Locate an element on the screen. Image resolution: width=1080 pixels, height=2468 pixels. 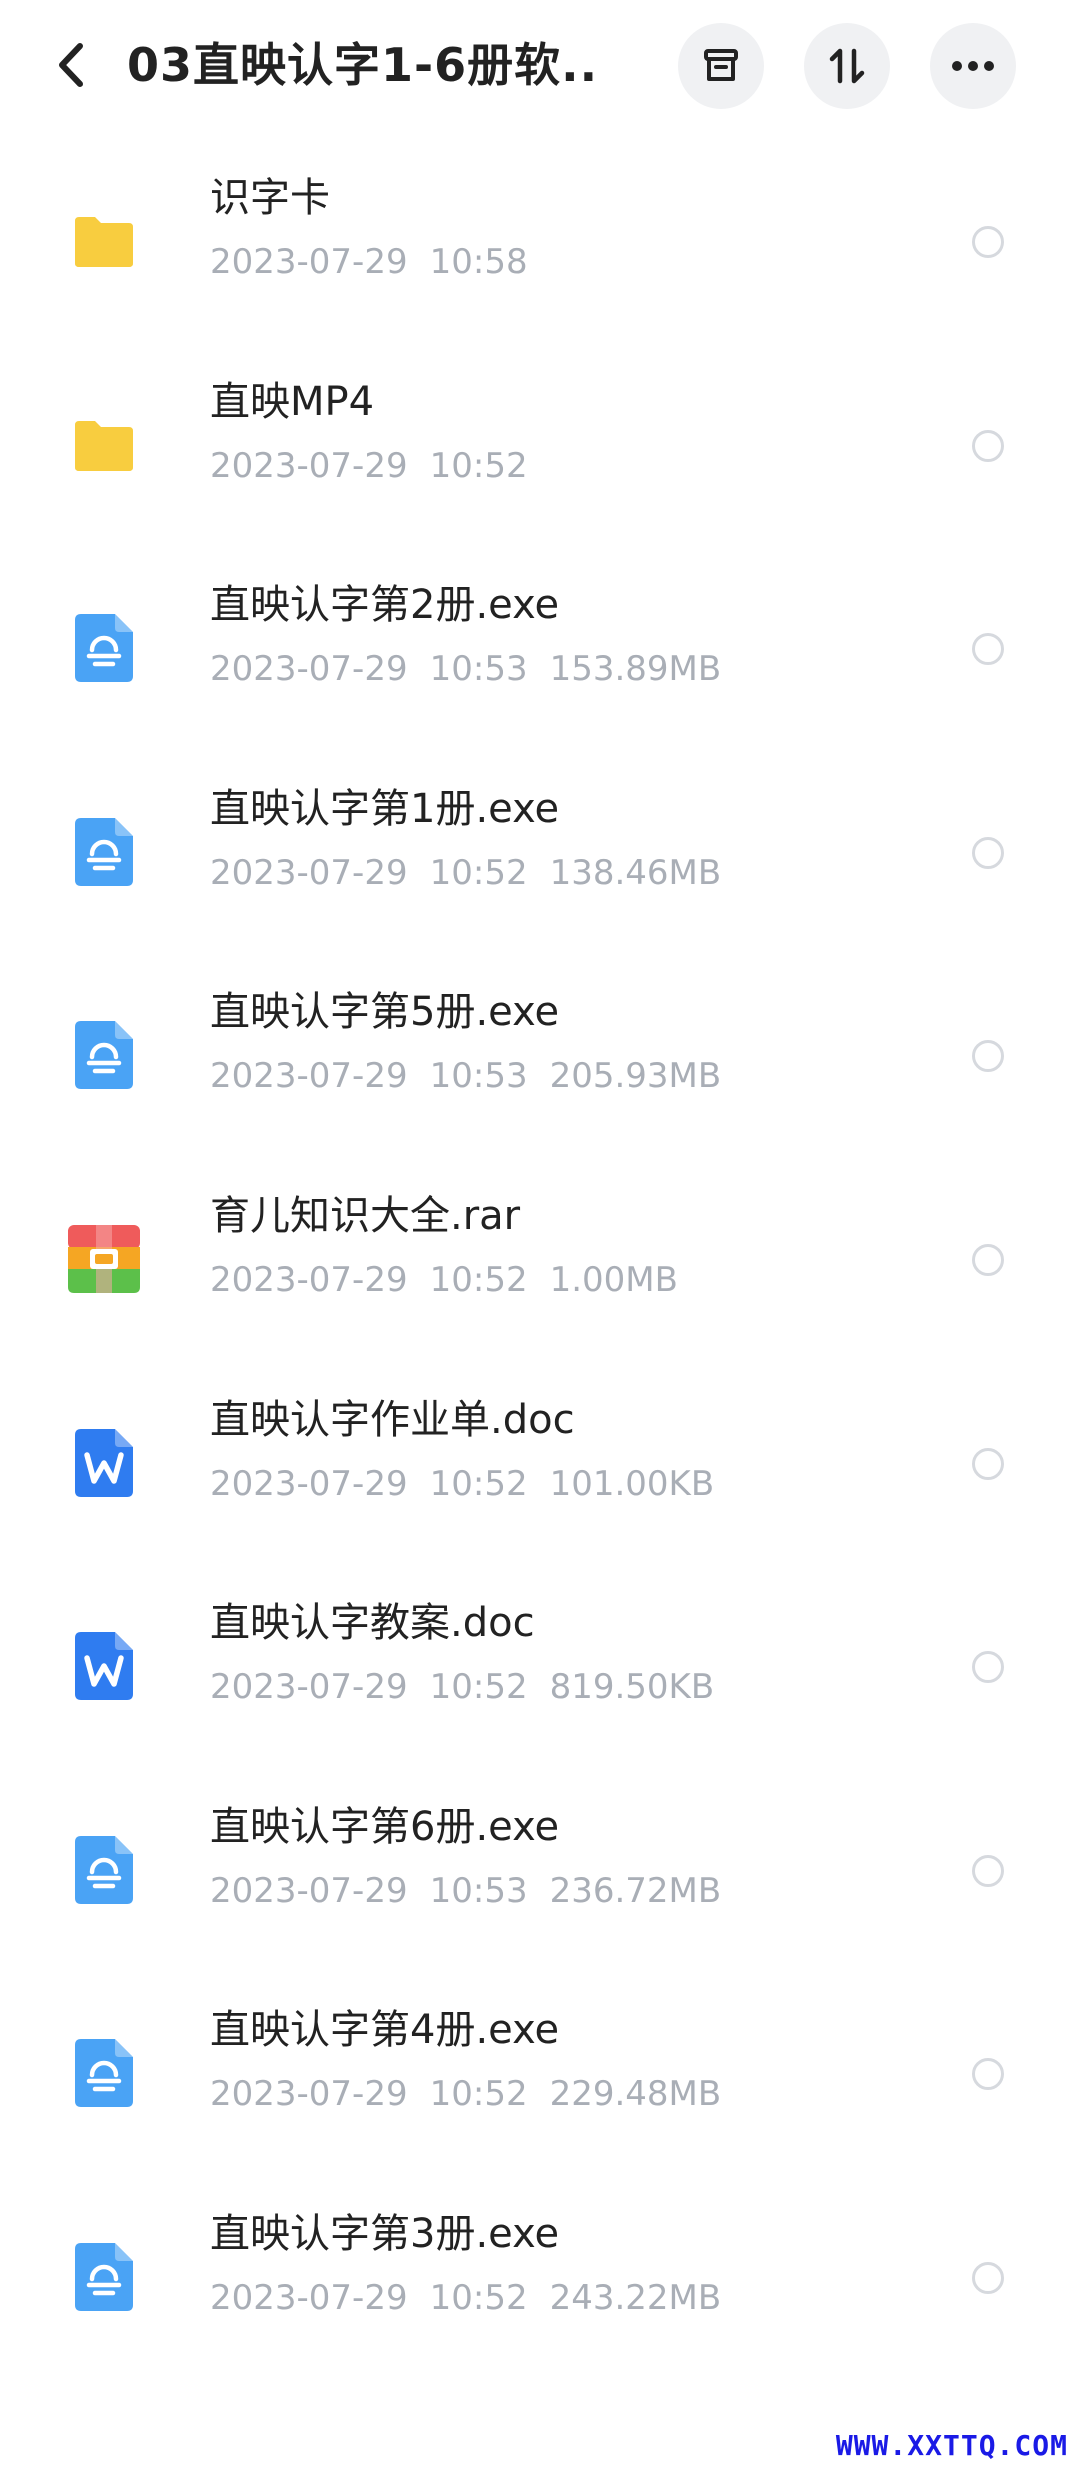
file-name: 直映认字第5册.exe is located at coordinates (385, 1012).